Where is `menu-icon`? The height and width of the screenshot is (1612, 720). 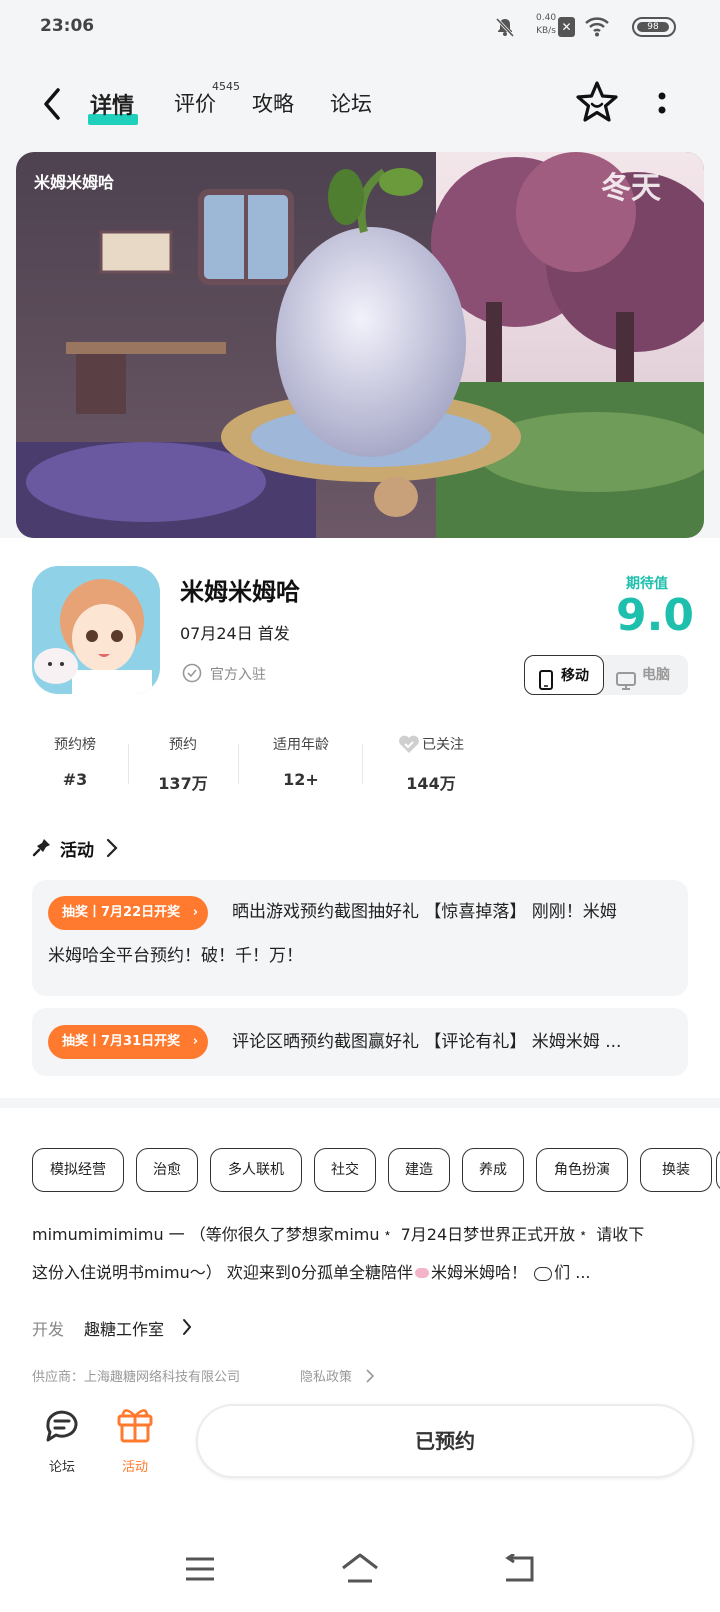 menu-icon is located at coordinates (200, 1571).